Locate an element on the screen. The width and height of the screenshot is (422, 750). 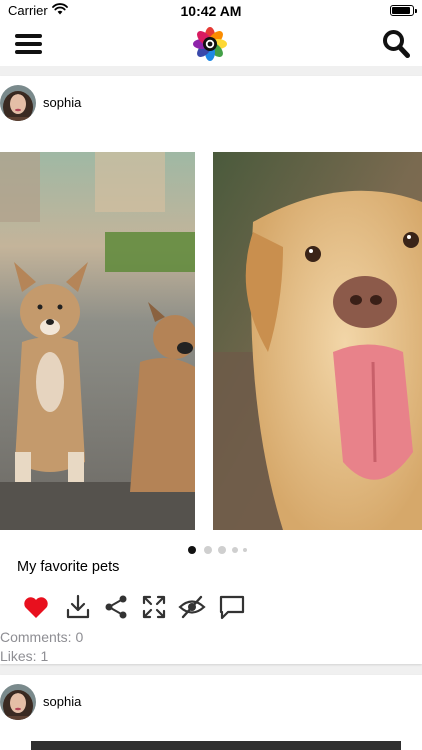
post-image is located at coordinates (216, 745).